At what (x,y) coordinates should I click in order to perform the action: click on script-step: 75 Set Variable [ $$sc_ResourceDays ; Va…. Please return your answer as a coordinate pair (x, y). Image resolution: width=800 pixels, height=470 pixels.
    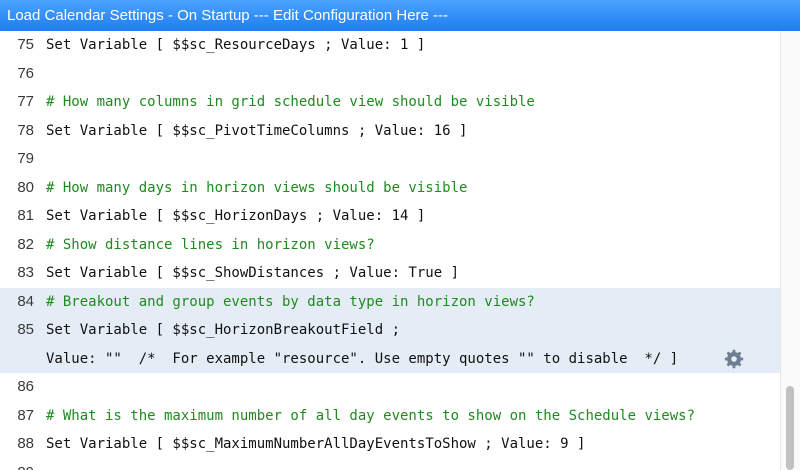
    Looking at the image, I should click on (390, 45).